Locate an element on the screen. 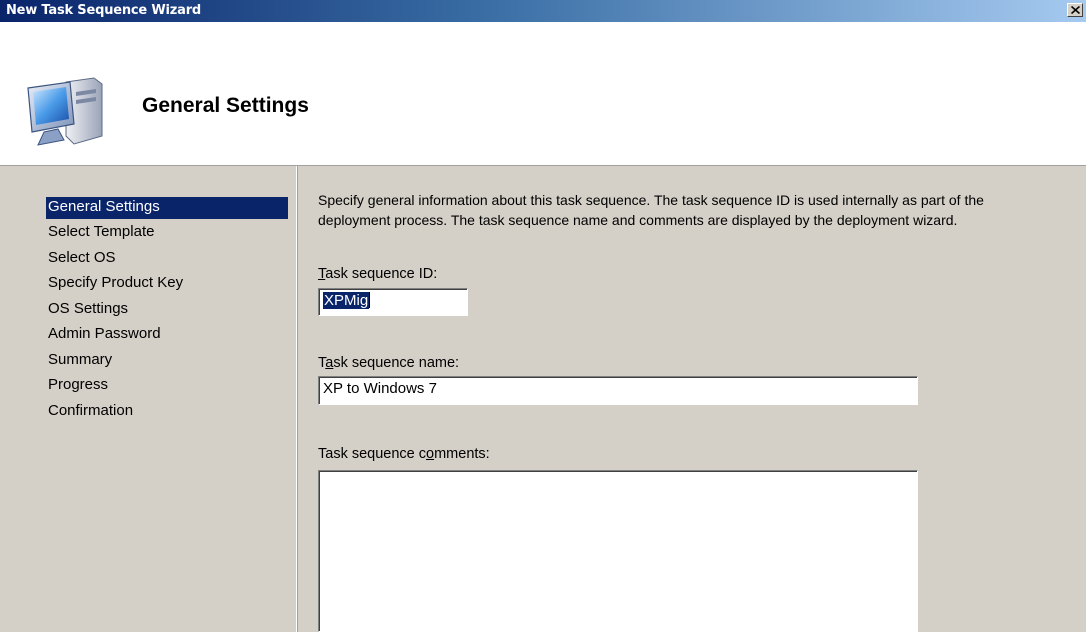 Image resolution: width=1086 pixels, height=632 pixels. page-title: General Settings is located at coordinates (225, 105).